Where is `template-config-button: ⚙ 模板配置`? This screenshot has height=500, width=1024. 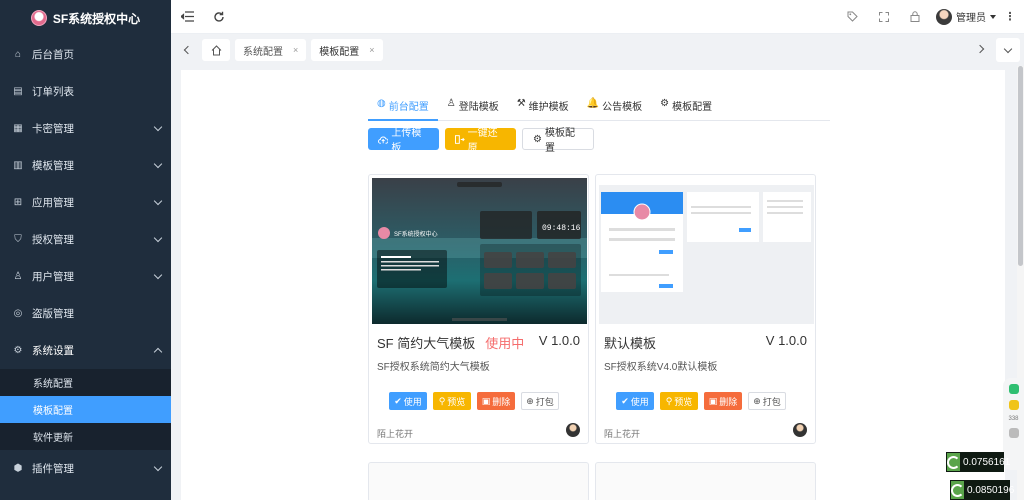 template-config-button: ⚙ 模板配置 is located at coordinates (558, 141).